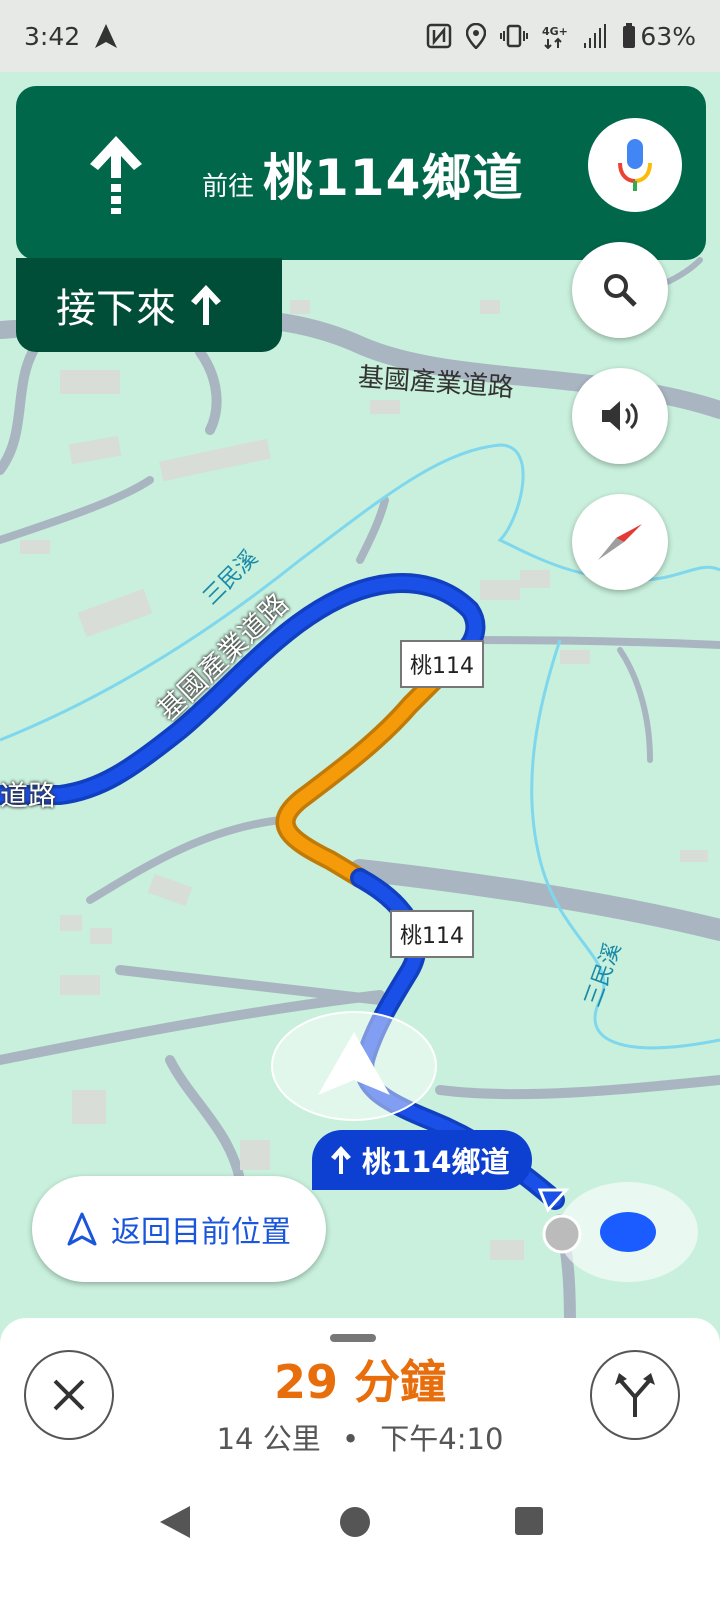  Describe the element at coordinates (355, 1522) in the screenshot. I see `home-icon` at that location.